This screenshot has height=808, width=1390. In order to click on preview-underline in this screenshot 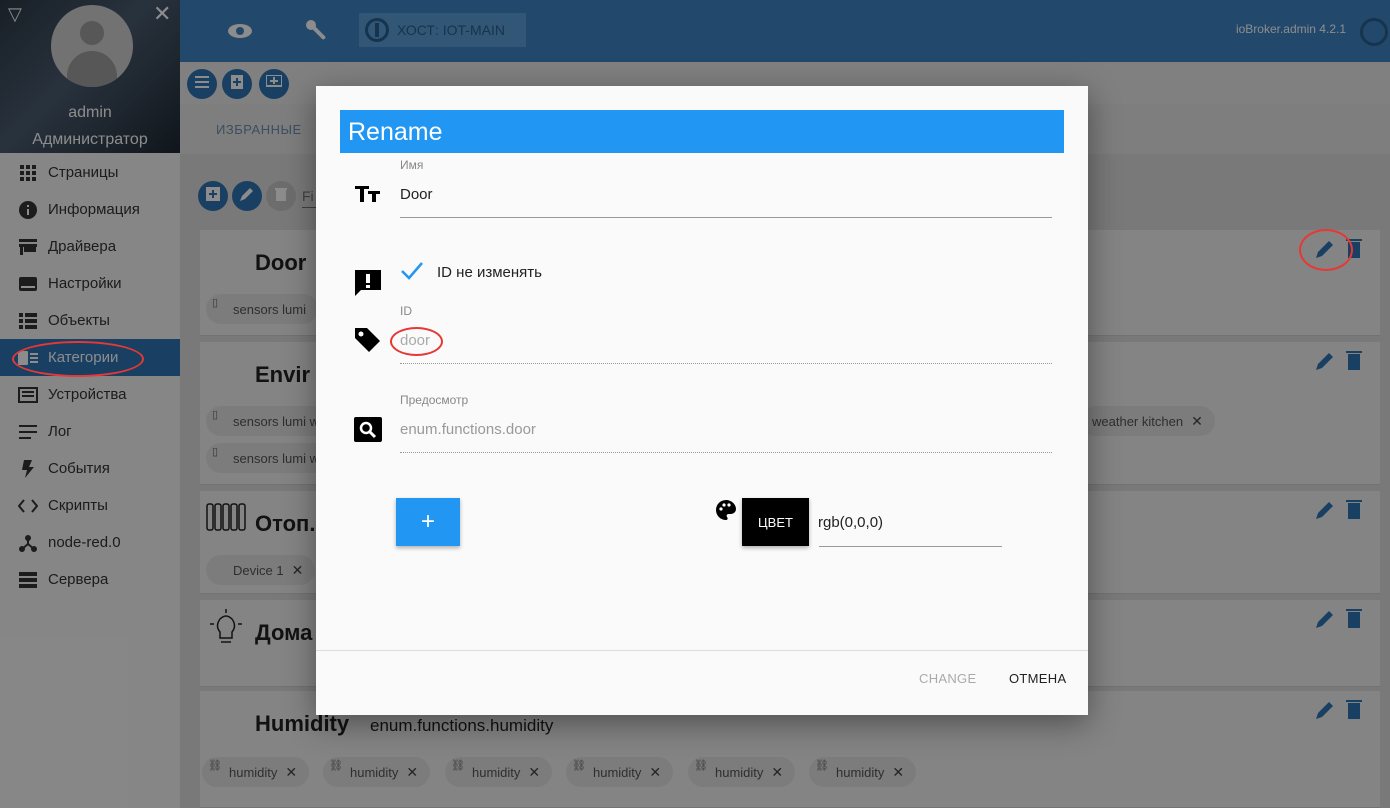, I will do `click(726, 452)`.